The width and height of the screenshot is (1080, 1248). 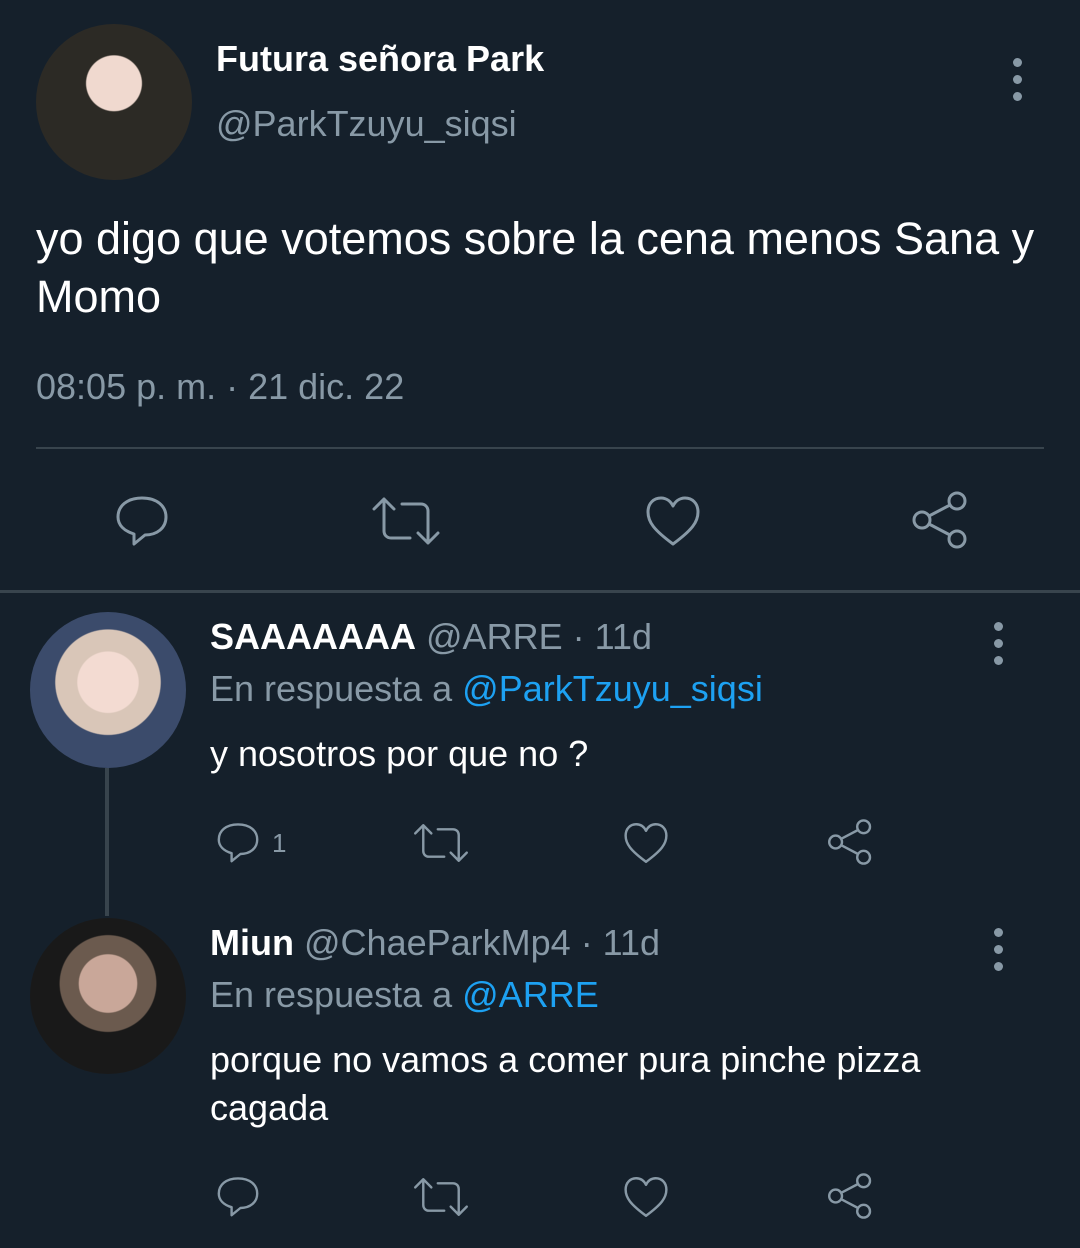 I want to click on reply-to-link: @ARRE, so click(x=530, y=994).